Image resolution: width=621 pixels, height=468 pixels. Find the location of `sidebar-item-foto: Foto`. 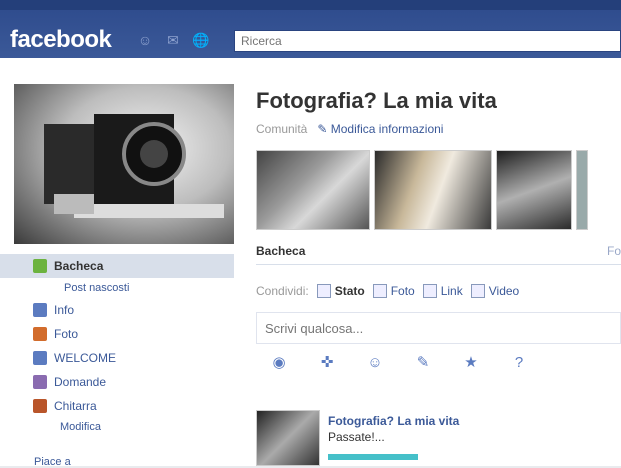

sidebar-item-foto: Foto is located at coordinates (117, 334).